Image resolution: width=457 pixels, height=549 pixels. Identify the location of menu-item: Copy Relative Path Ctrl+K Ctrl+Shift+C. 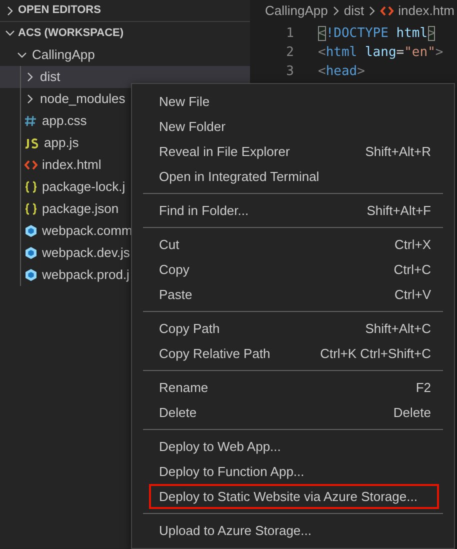
(294, 353).